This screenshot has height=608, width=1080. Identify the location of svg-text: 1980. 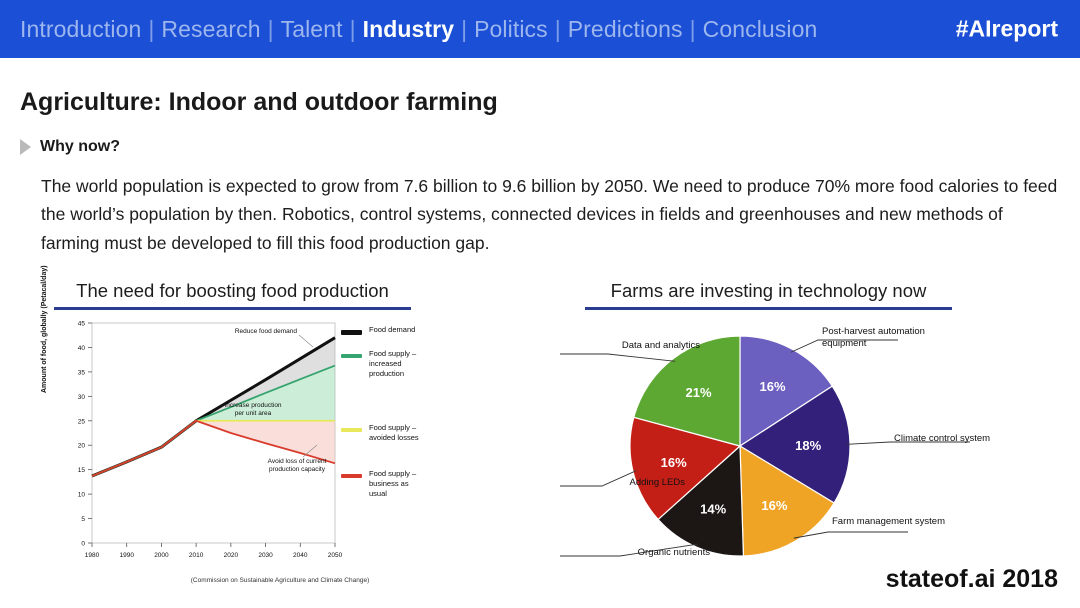
(92, 555).